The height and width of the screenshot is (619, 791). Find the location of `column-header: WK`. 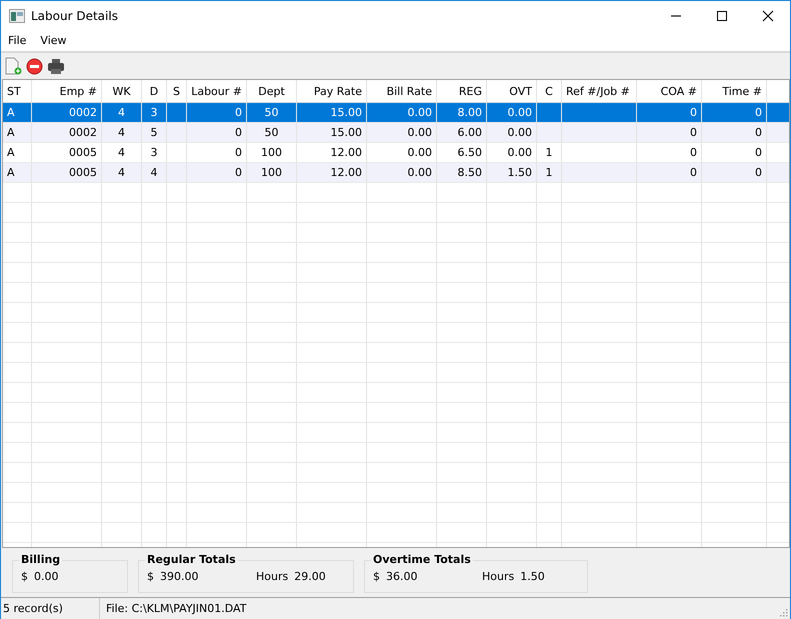

column-header: WK is located at coordinates (122, 91).